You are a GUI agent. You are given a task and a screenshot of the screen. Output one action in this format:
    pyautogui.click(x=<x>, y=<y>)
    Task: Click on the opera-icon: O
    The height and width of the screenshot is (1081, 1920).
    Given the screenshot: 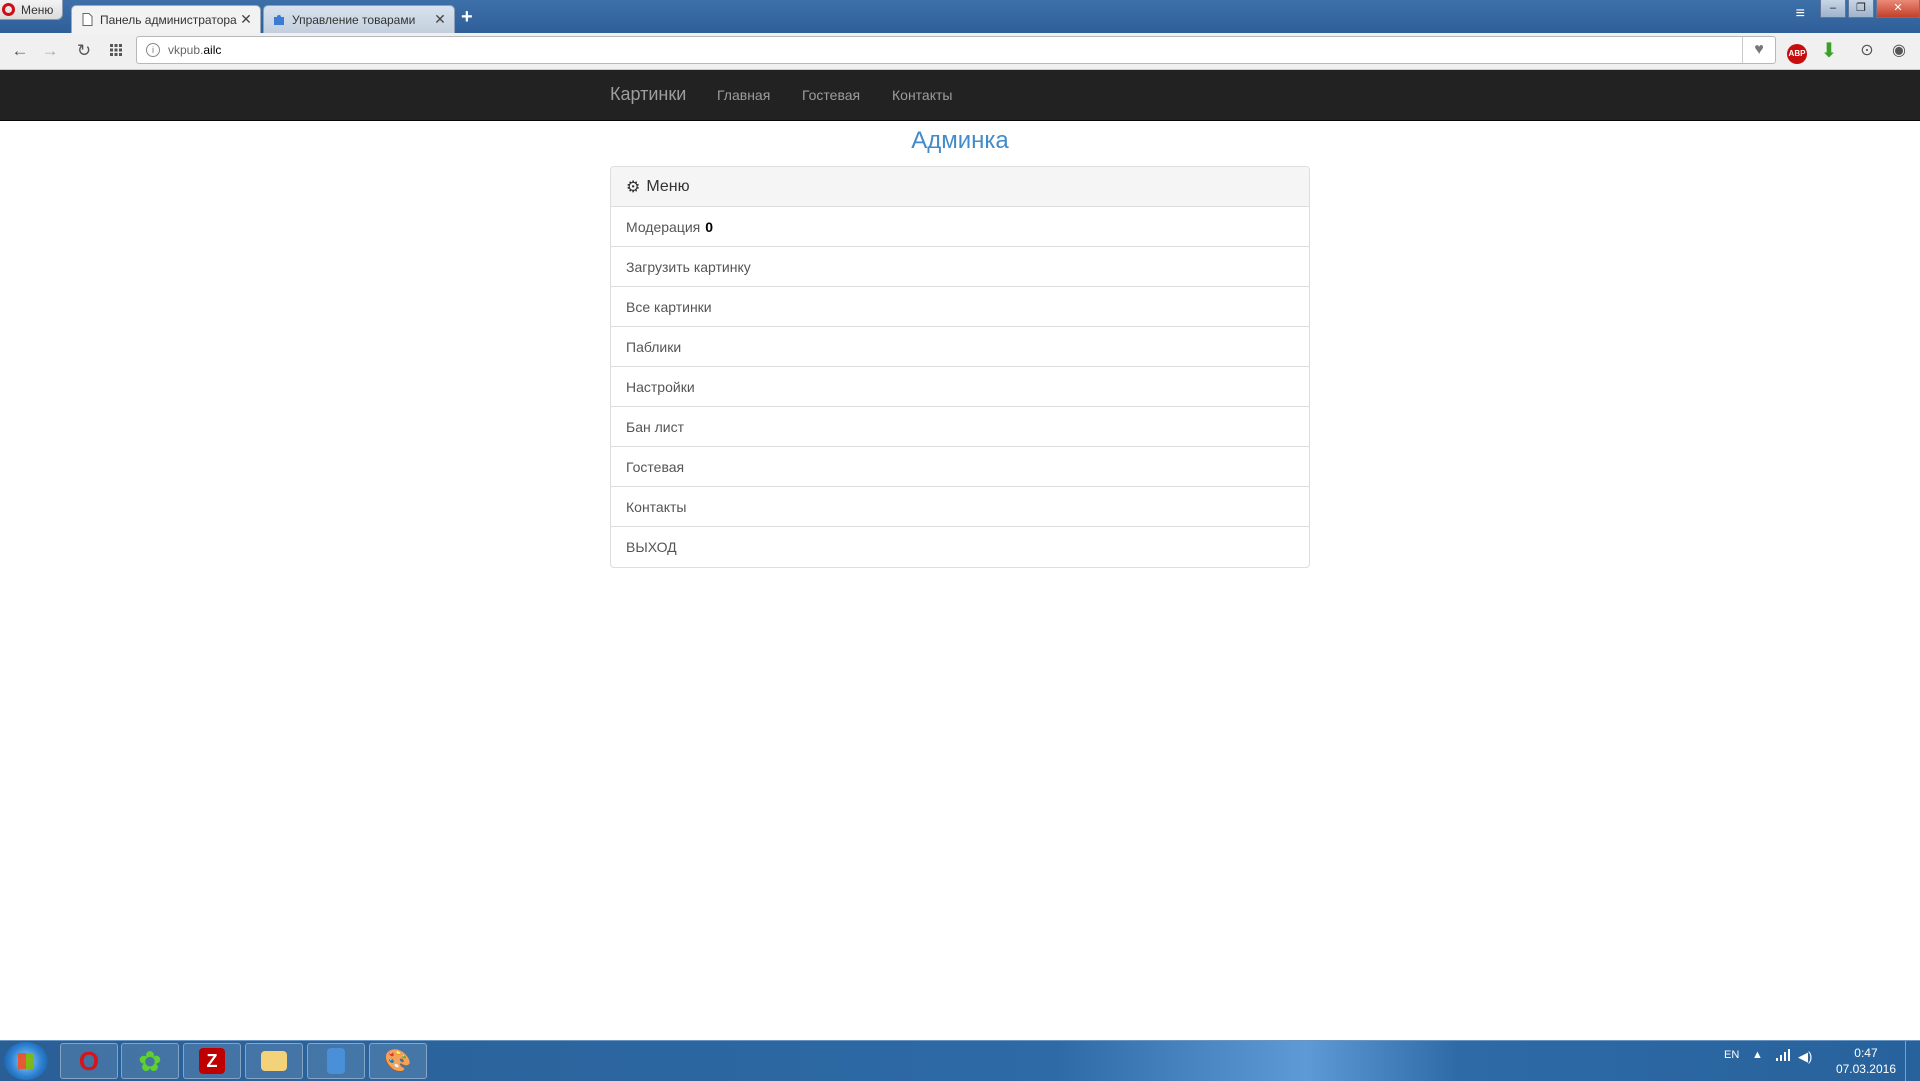 What is the action you would take?
    pyautogui.click(x=89, y=1060)
    